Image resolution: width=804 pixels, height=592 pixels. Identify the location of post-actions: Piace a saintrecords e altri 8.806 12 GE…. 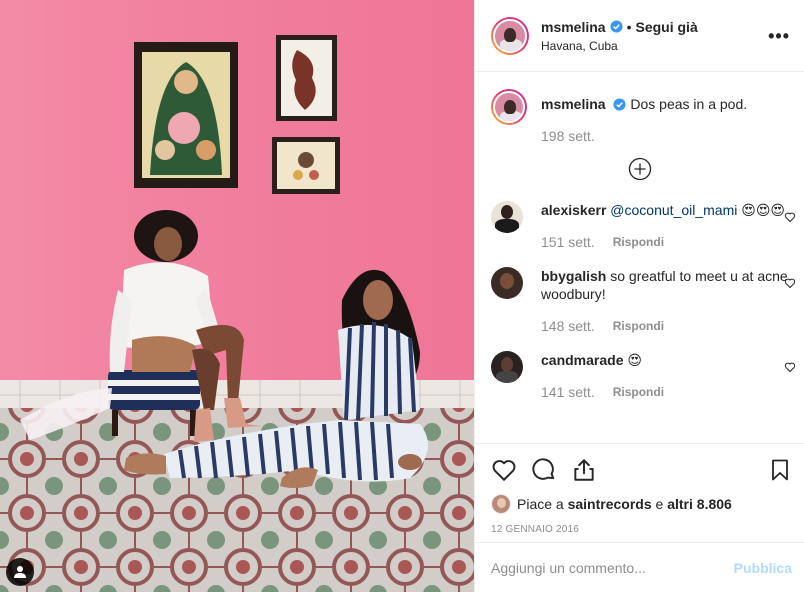
(639, 489).